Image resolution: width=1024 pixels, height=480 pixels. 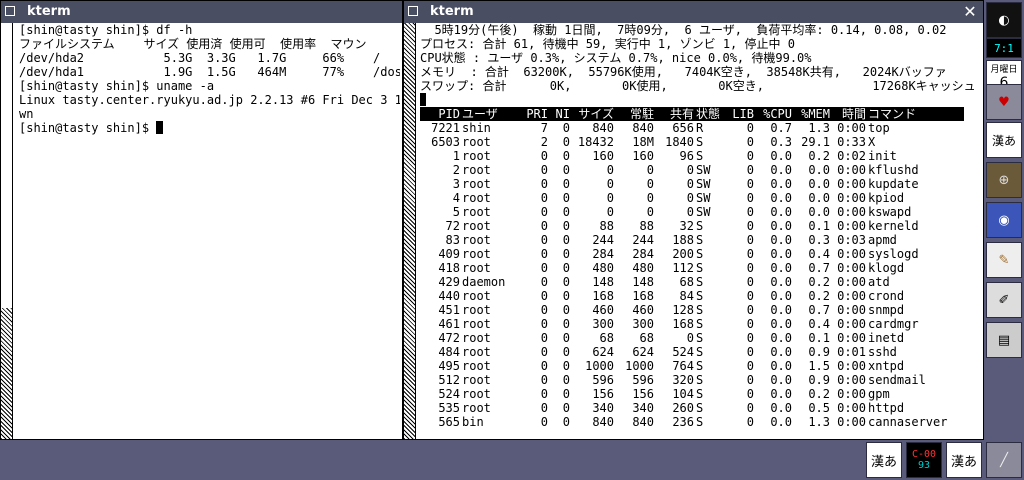 I want to click on column-header: 状態, so click(x=708, y=114).